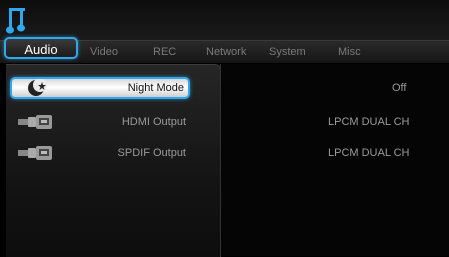  What do you see at coordinates (151, 153) in the screenshot?
I see `setting-label: SPDIF Output` at bounding box center [151, 153].